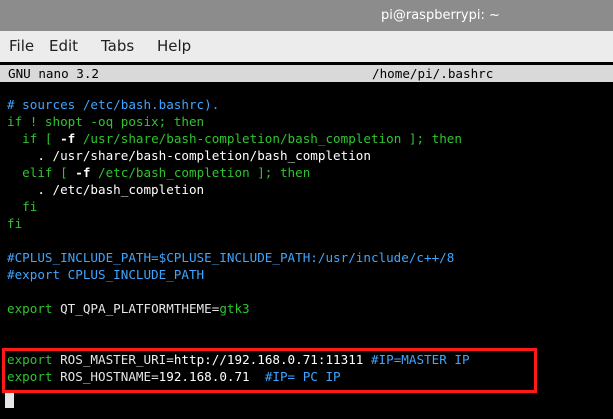 The height and width of the screenshot is (419, 613). I want to click on editor-line: . /etc/bash_completion, so click(105, 189).